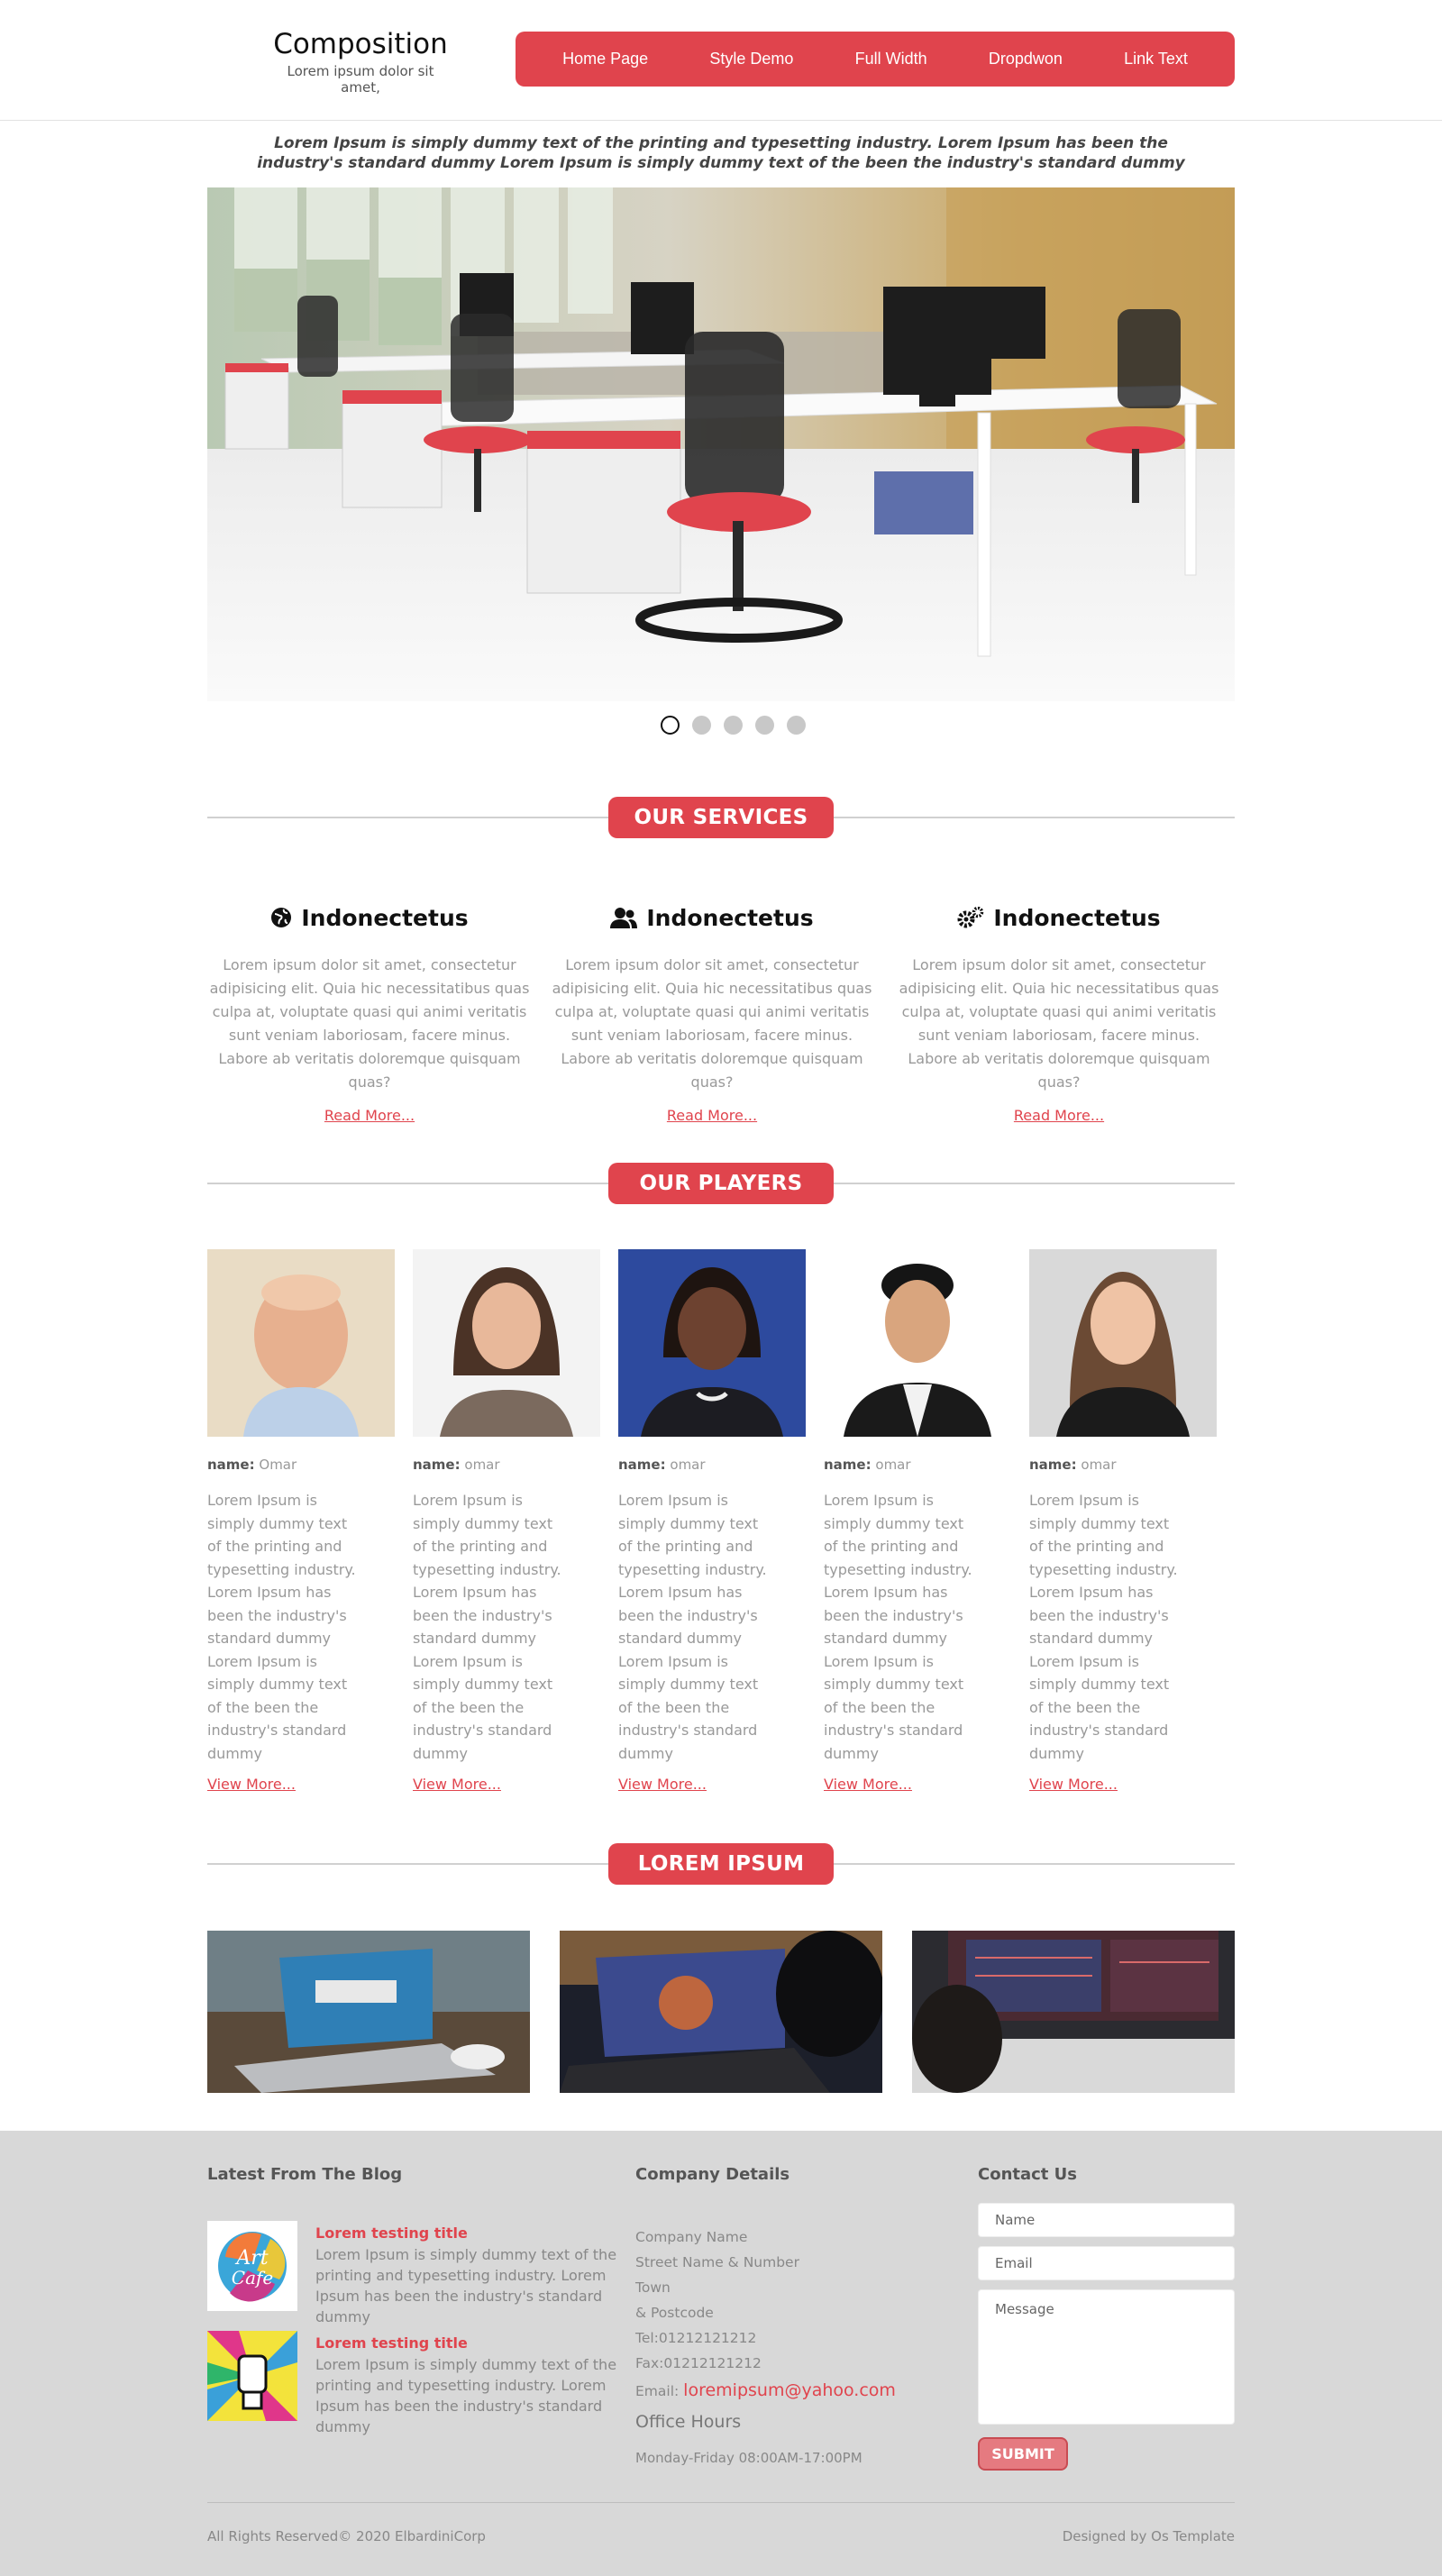  I want to click on services-title: OUR SERVICES, so click(721, 817).